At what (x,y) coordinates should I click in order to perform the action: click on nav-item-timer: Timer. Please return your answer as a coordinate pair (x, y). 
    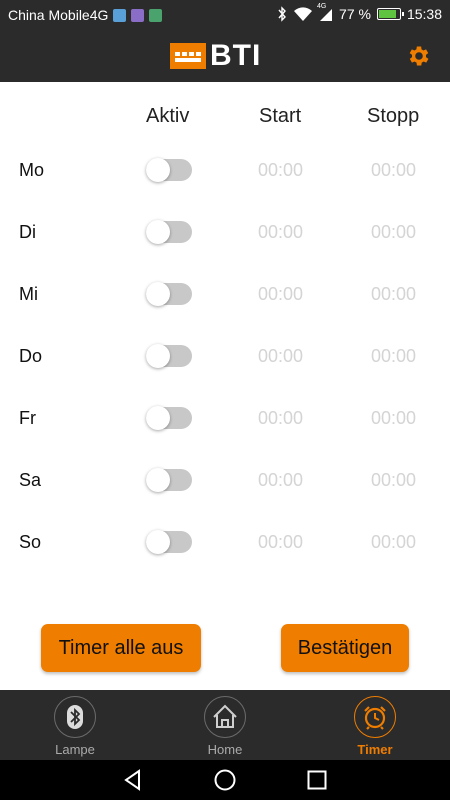
    Looking at the image, I should click on (375, 725).